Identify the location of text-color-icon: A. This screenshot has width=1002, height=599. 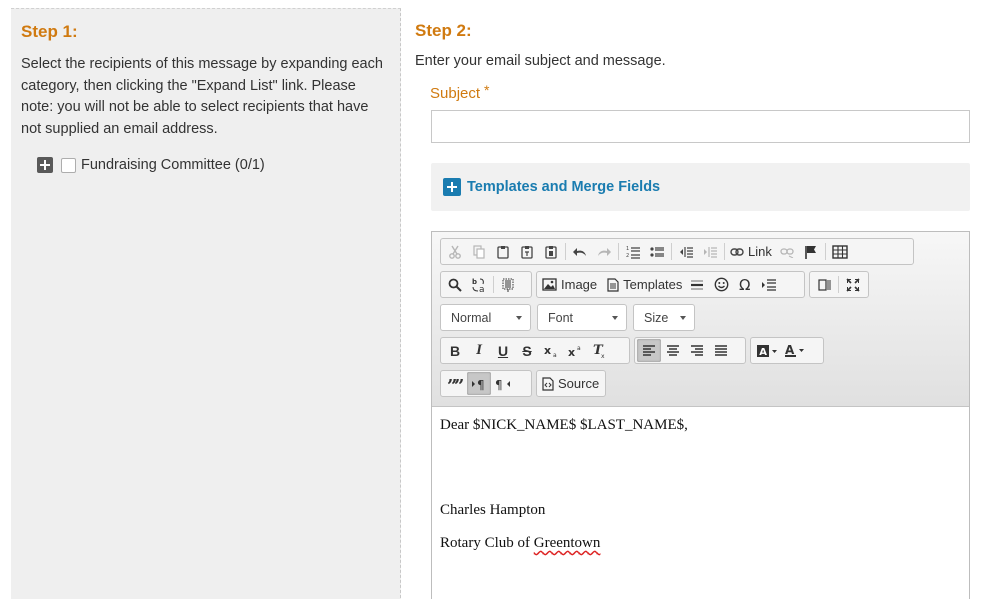
(795, 350).